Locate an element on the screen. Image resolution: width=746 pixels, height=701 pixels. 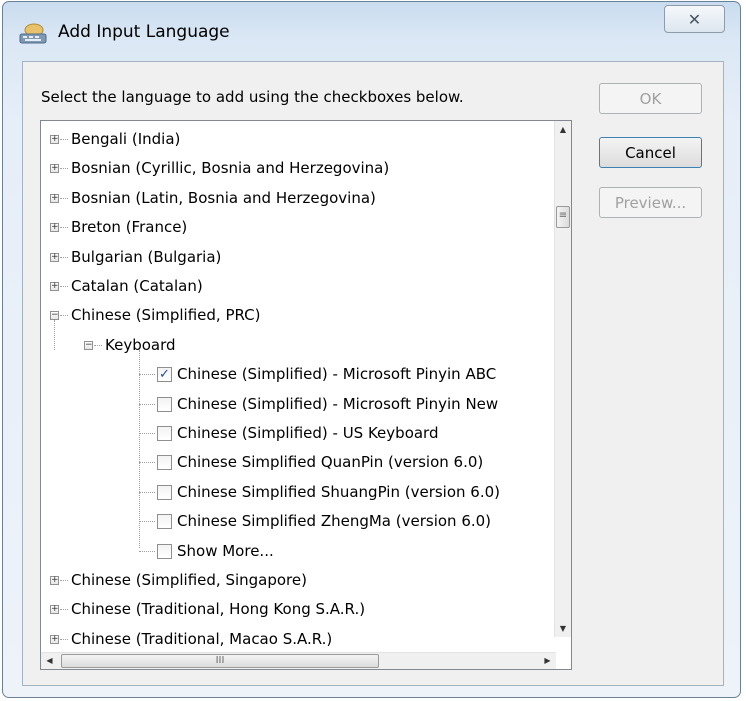
keyboard-language-icon is located at coordinates (33, 33).